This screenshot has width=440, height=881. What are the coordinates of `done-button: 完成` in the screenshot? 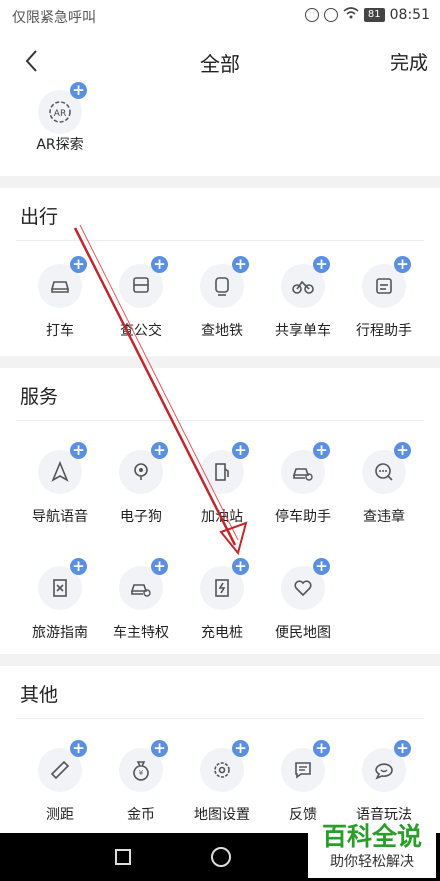 It's located at (409, 61).